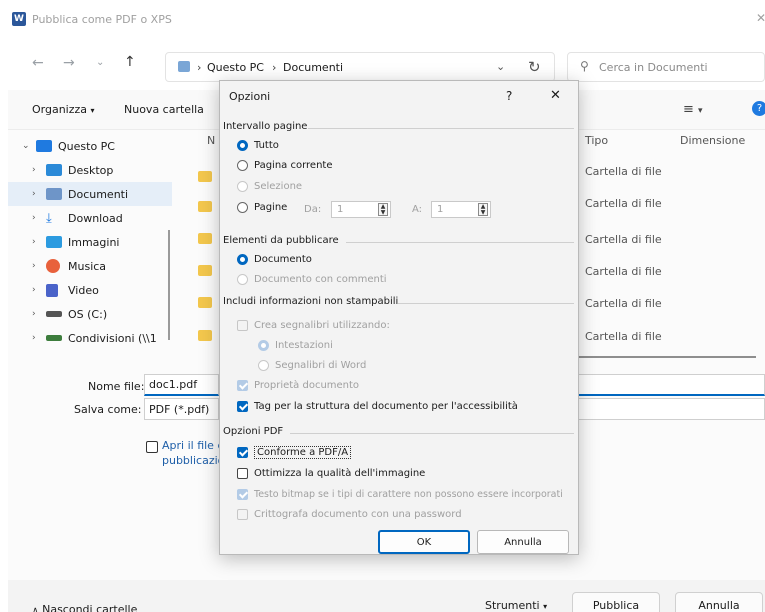 The width and height of the screenshot is (765, 612). What do you see at coordinates (97, 314) in the screenshot?
I see `sidebar-item-os-drive: › OS (C:)` at bounding box center [97, 314].